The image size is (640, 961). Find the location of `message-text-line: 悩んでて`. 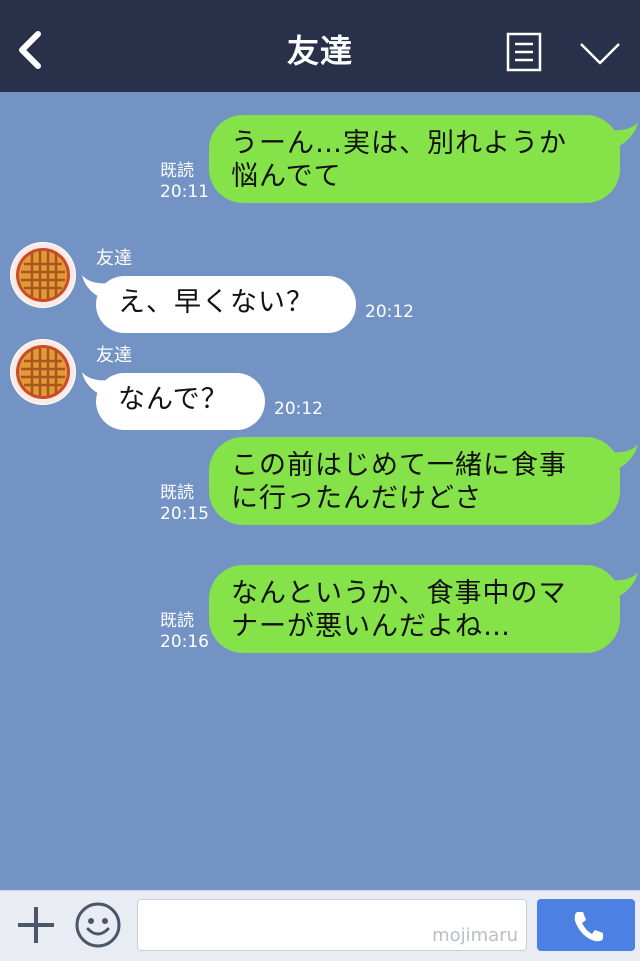

message-text-line: 悩んでて is located at coordinates (286, 176).